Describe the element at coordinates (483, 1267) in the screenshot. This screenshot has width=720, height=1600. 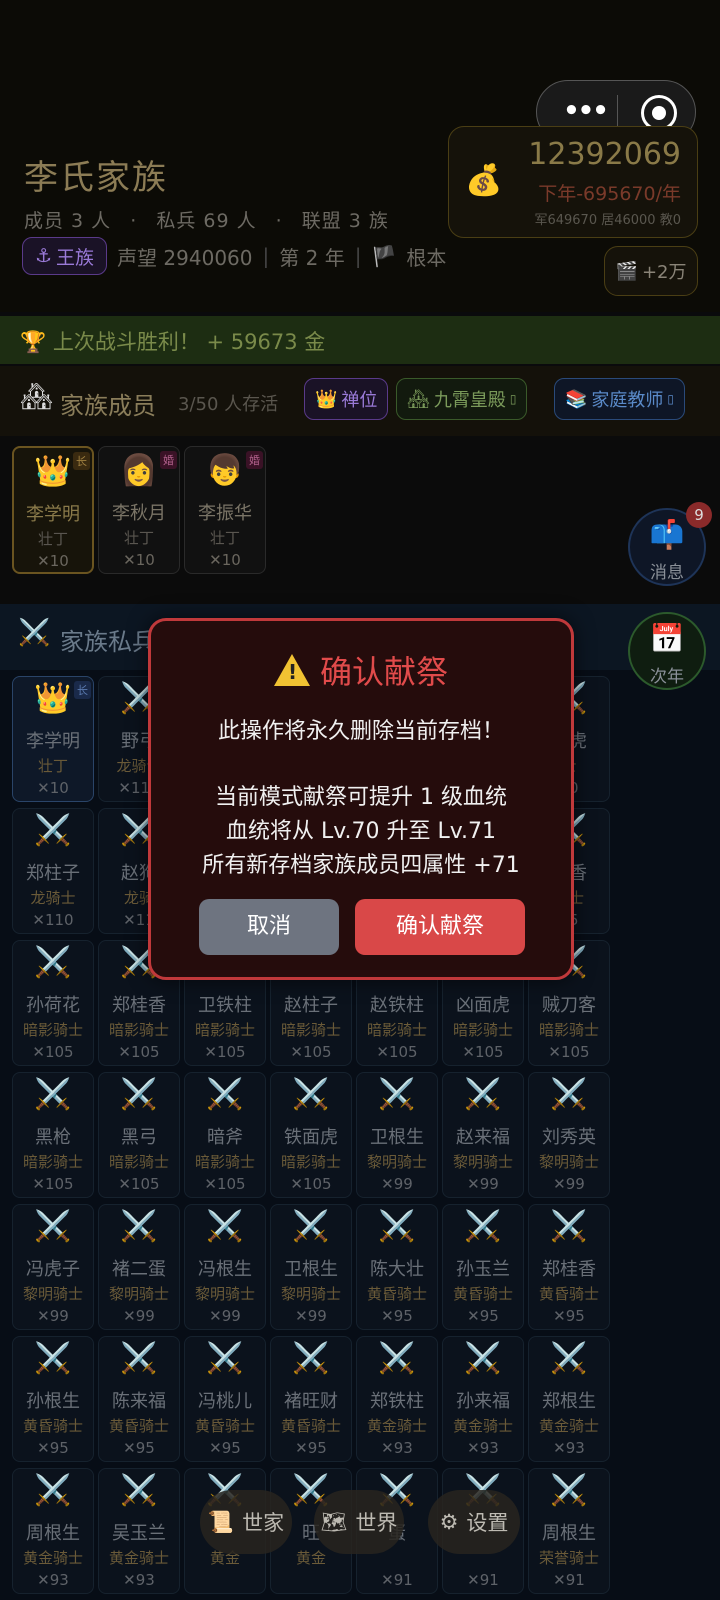
I see `soldier-card: ⚔️ 孙玉兰 黄昏骑士 ✕95` at that location.